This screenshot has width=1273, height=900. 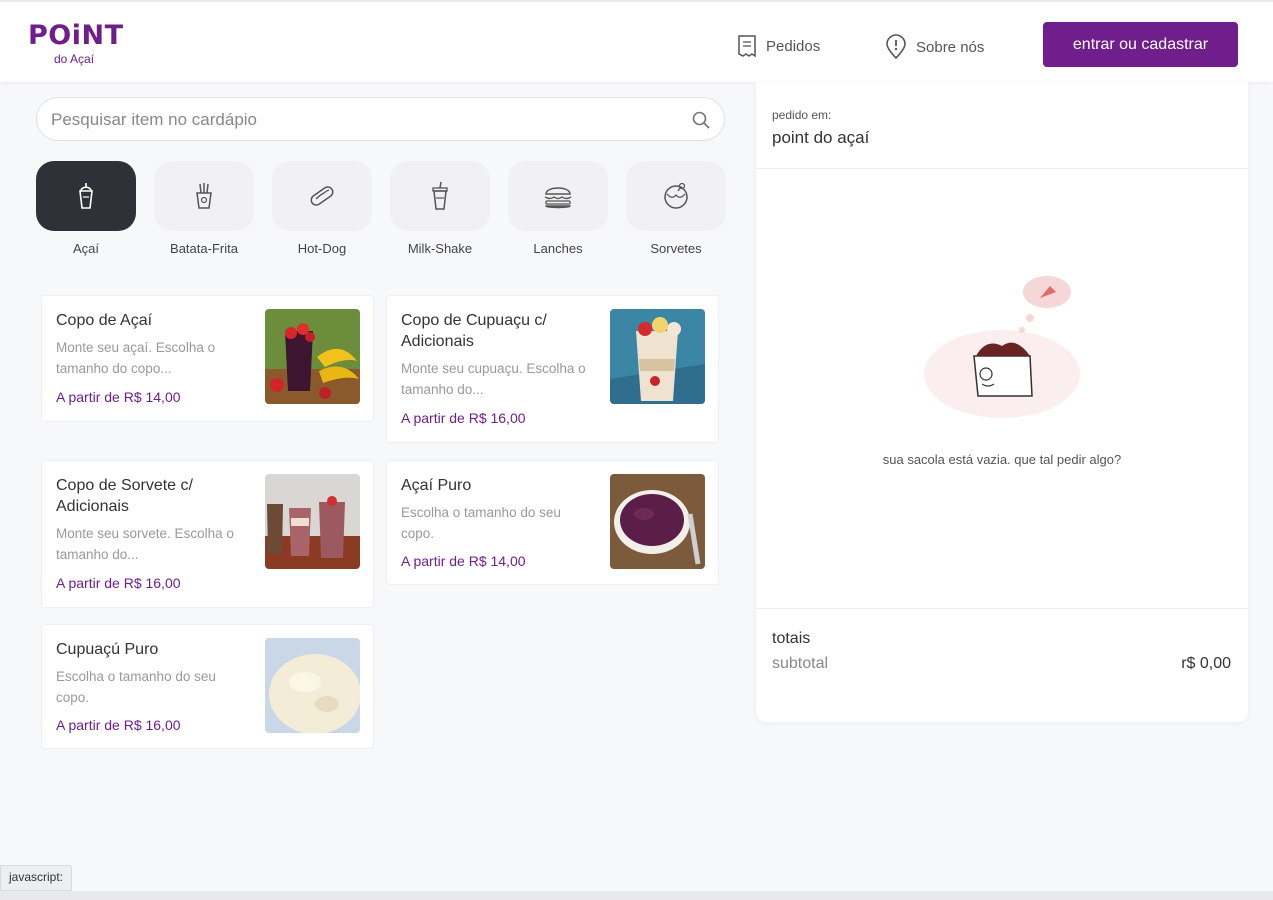 What do you see at coordinates (676, 248) in the screenshot?
I see `category-label: Sorvetes` at bounding box center [676, 248].